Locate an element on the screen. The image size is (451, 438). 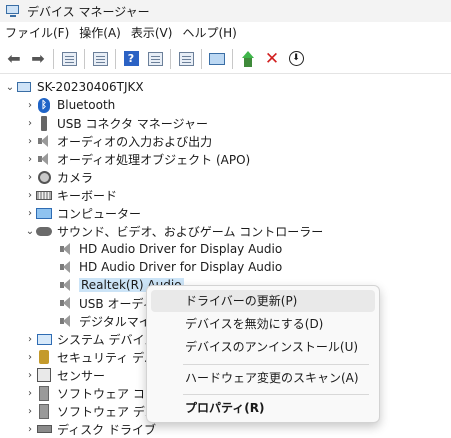
camera-icon is located at coordinates (44, 177).